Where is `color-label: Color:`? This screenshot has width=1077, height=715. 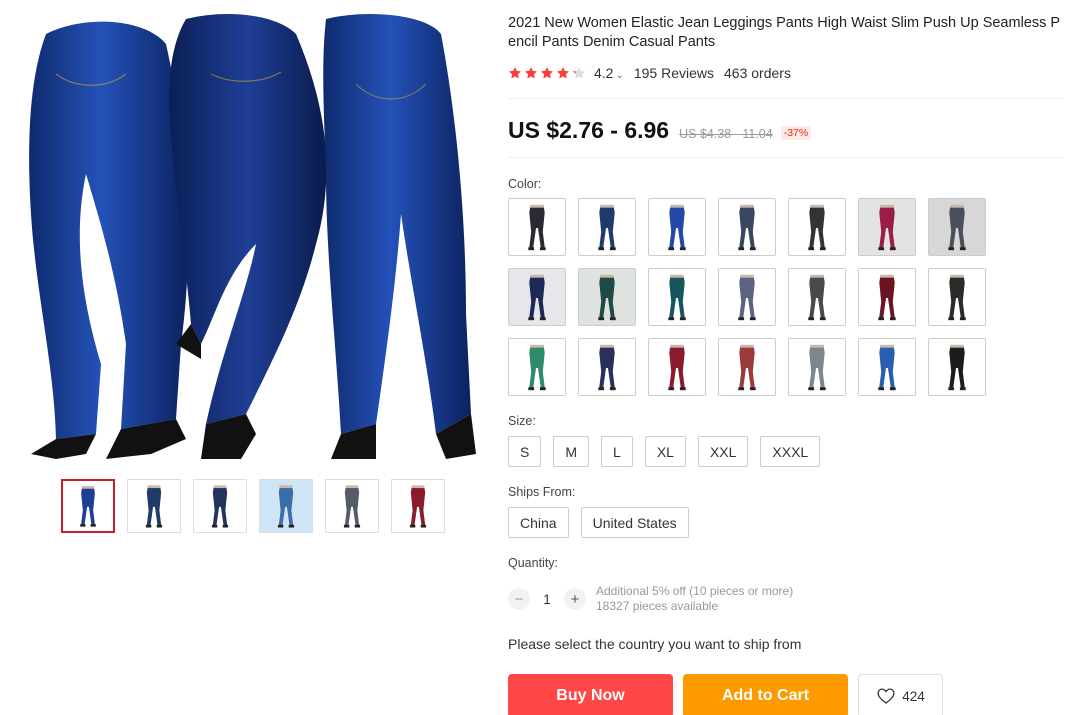
color-label: Color: is located at coordinates (525, 184).